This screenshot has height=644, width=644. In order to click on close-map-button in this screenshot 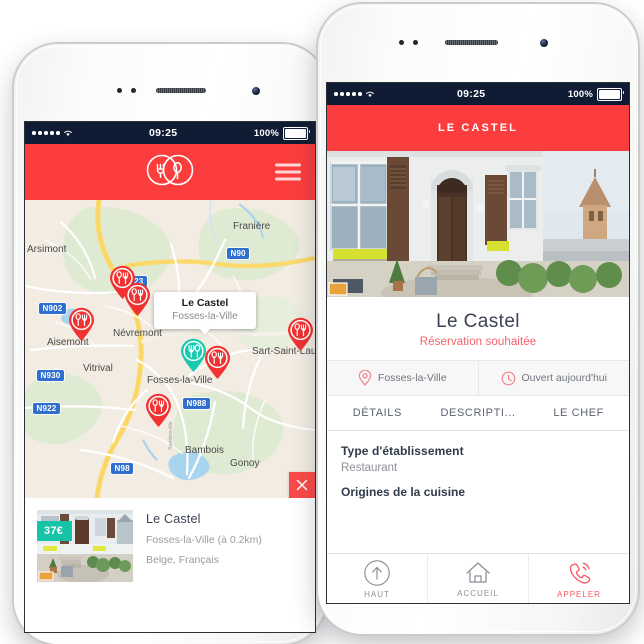, I will do `click(302, 485)`.